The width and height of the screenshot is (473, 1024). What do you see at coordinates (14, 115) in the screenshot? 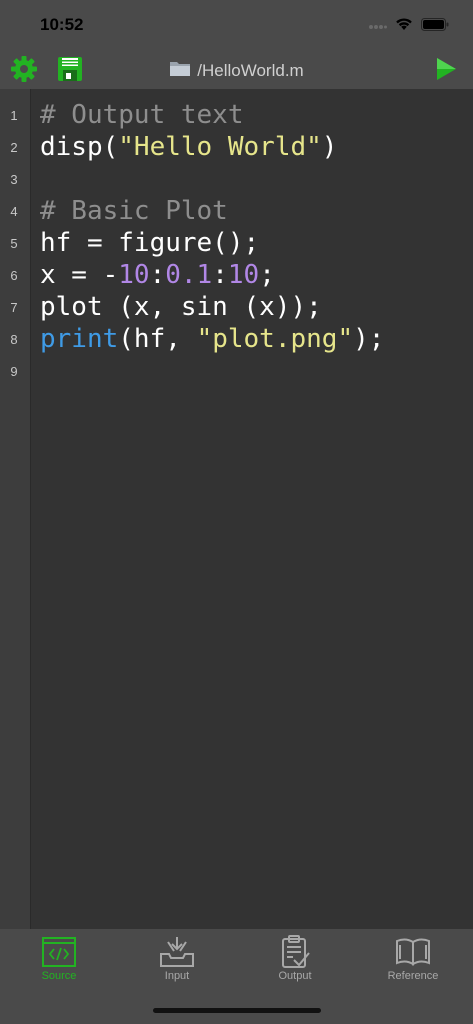
I see `line-number: 1` at bounding box center [14, 115].